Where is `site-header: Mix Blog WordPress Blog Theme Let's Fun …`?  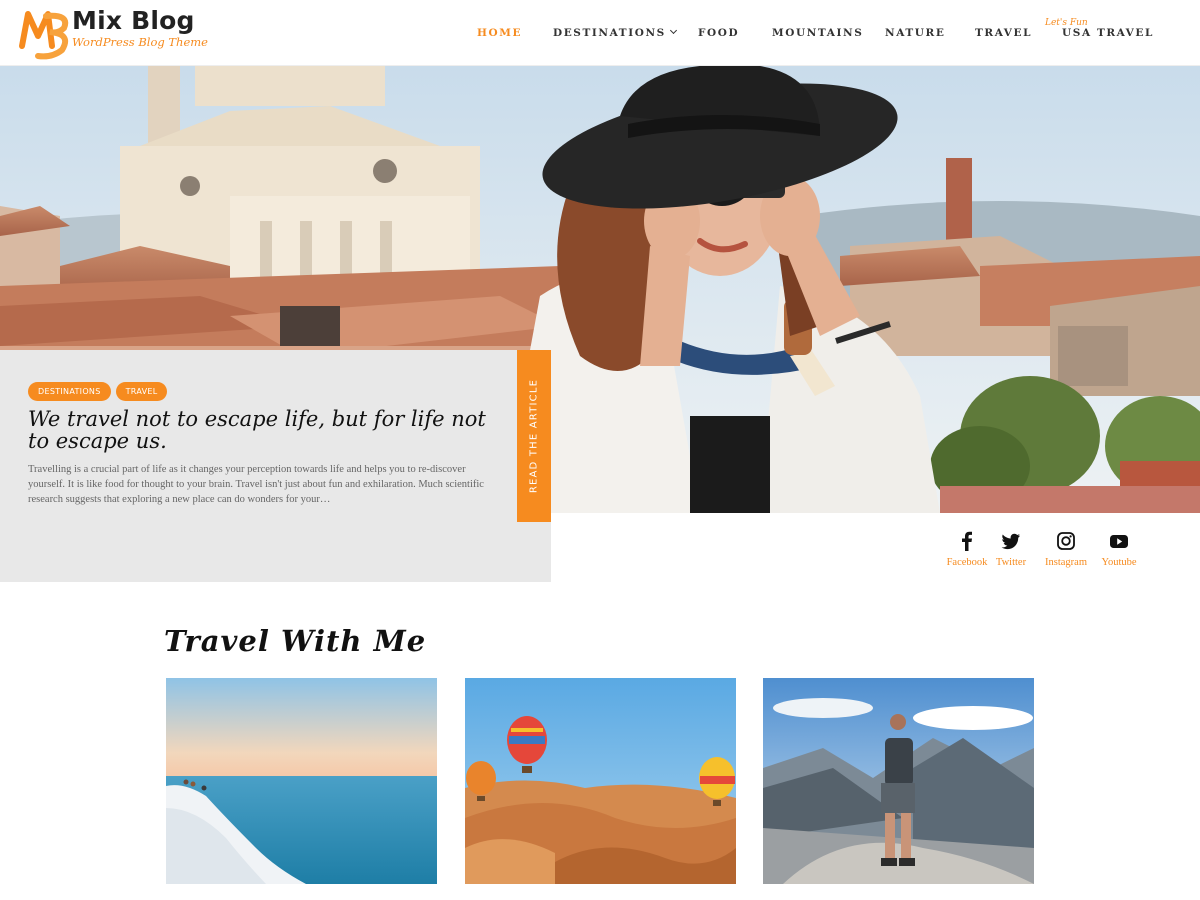 site-header: Mix Blog WordPress Blog Theme Let's Fun … is located at coordinates (600, 33).